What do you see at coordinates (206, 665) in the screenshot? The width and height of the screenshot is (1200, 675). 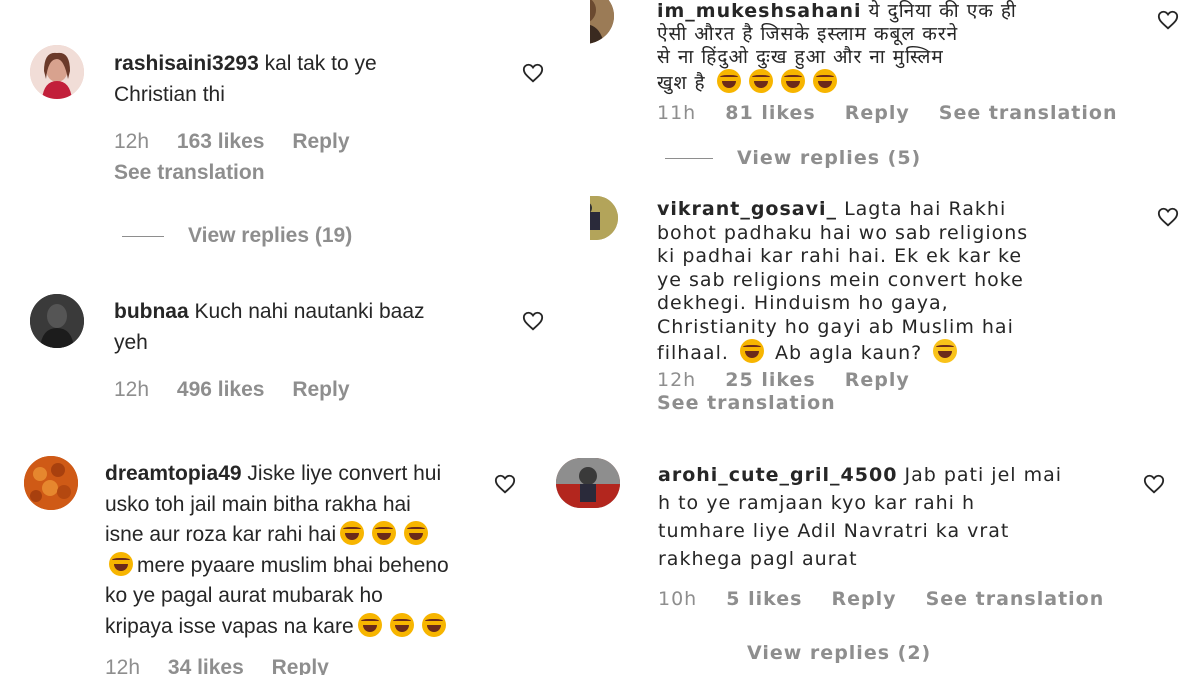 I see `likes-count: 34 likes` at bounding box center [206, 665].